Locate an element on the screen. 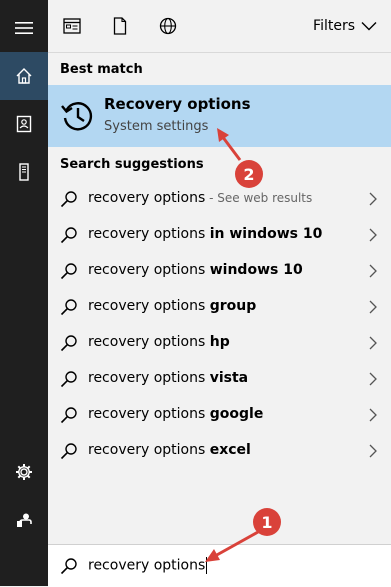  annotation-badge-2: 2 is located at coordinates (249, 174).